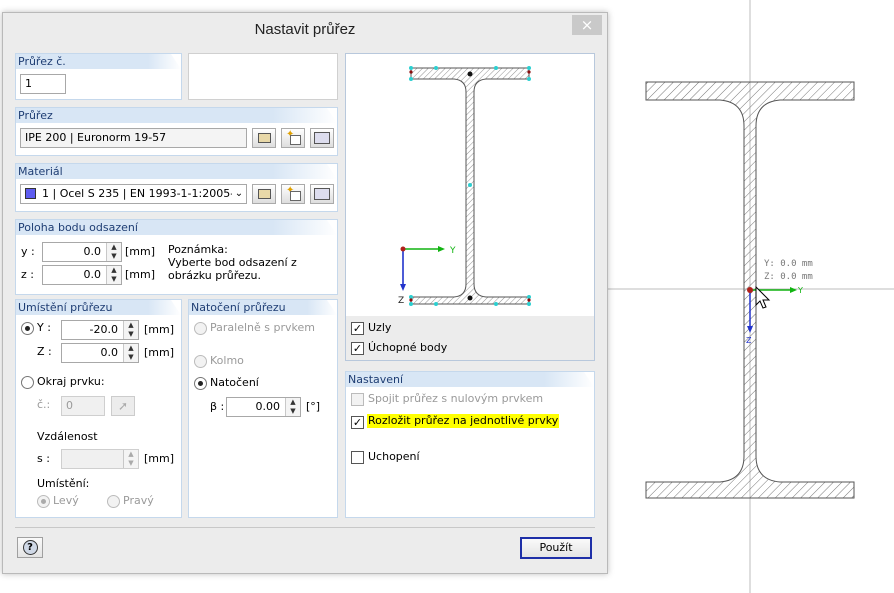 Image resolution: width=894 pixels, height=593 pixels. I want to click on placement-edge-radio, so click(27, 382).